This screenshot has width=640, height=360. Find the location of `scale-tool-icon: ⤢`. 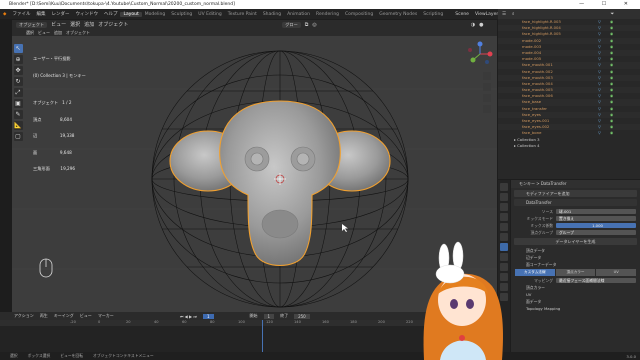

scale-tool-icon: ⤢ is located at coordinates (18, 92).